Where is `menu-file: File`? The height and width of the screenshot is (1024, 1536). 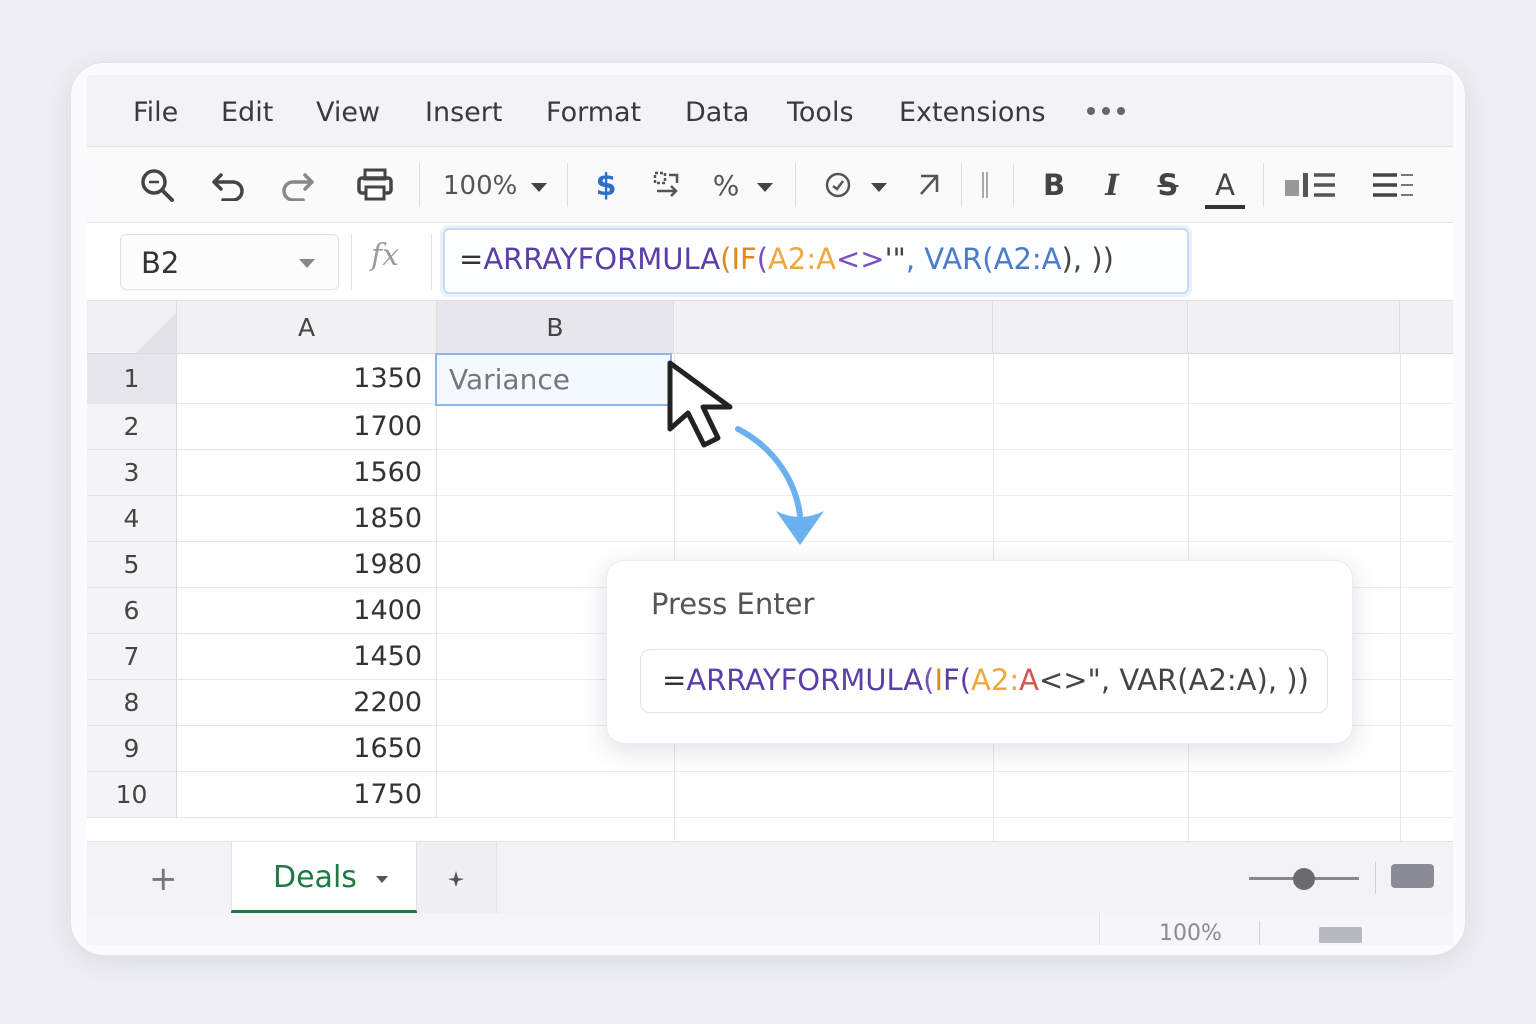 menu-file: File is located at coordinates (155, 112).